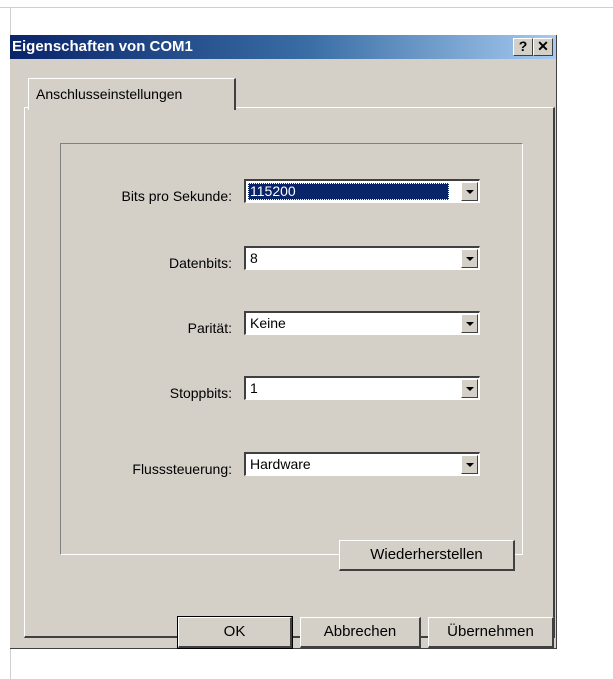 The height and width of the screenshot is (679, 613). I want to click on parity-value: Keine, so click(268, 323).